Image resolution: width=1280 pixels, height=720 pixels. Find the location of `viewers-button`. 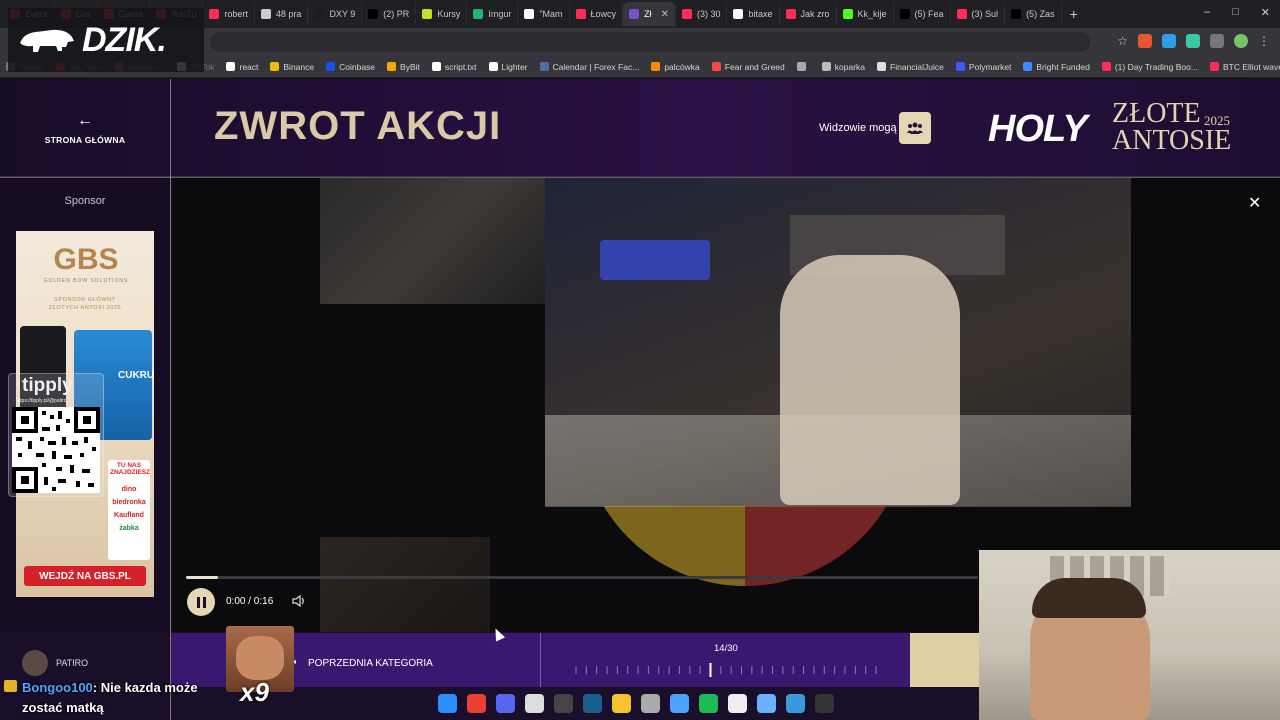

viewers-button is located at coordinates (915, 128).